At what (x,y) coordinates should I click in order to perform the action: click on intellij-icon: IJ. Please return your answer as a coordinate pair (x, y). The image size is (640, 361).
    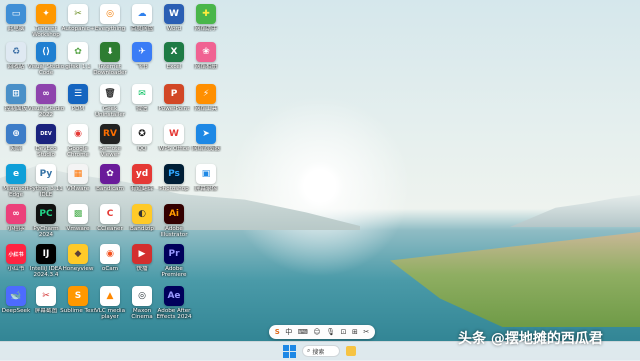
    Looking at the image, I should click on (46, 254).